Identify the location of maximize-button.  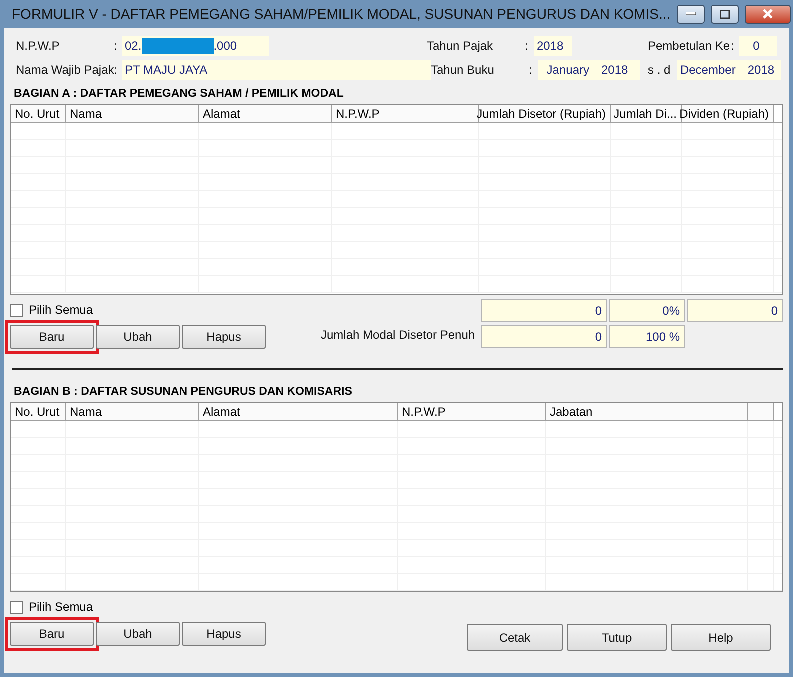
(724, 14).